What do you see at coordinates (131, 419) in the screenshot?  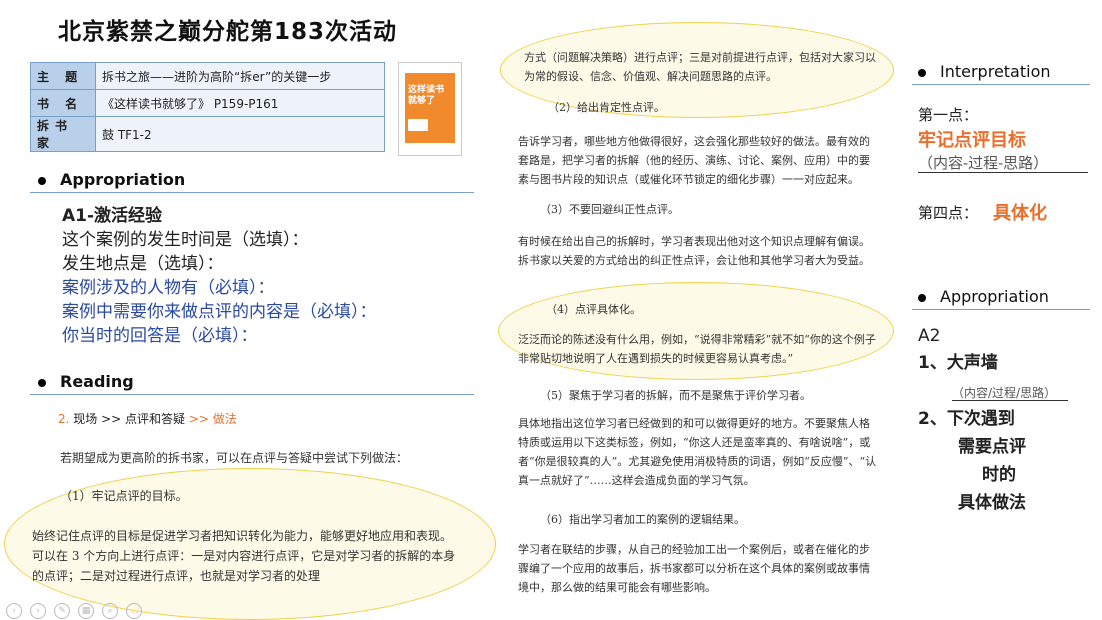 I see `nav-path: 现场 >> 点评和答疑` at bounding box center [131, 419].